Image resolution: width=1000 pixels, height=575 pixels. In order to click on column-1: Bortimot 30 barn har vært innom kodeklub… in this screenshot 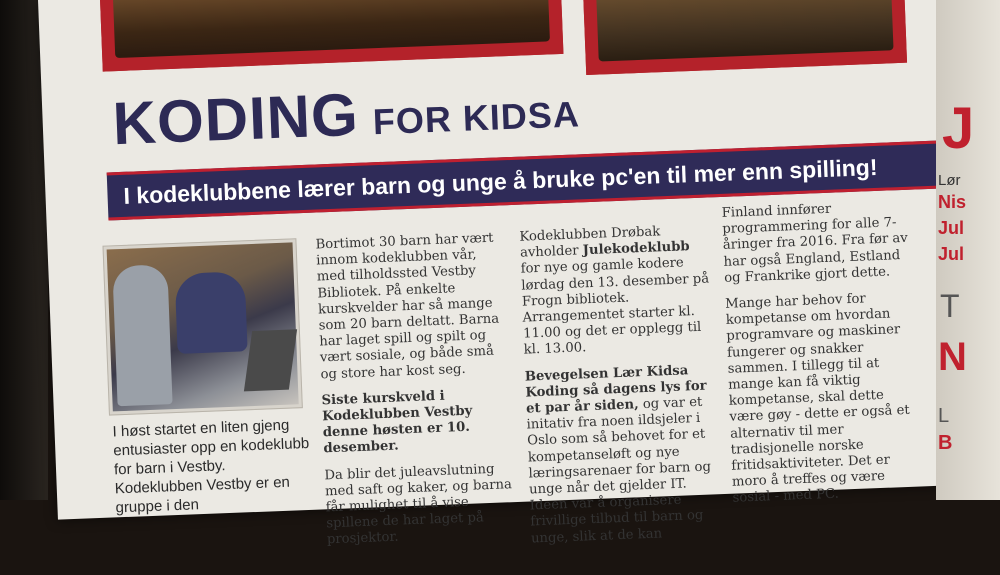, I will do `click(416, 394)`.